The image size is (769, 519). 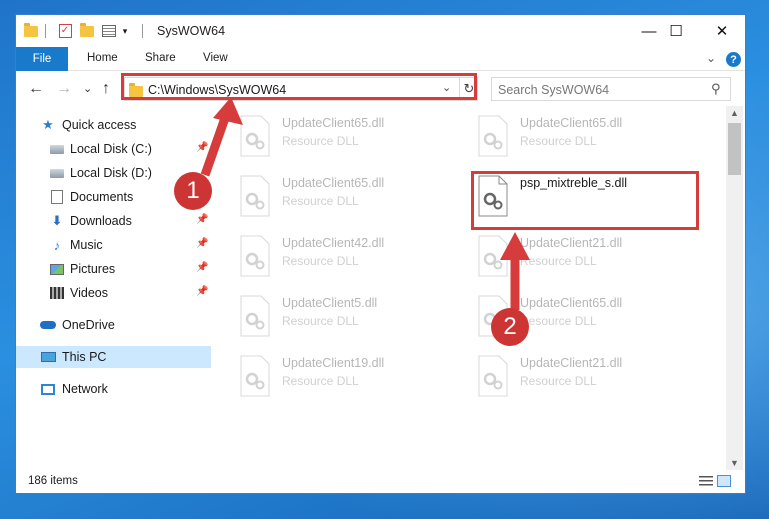 I want to click on arrow-to-file, so click(x=515, y=271).